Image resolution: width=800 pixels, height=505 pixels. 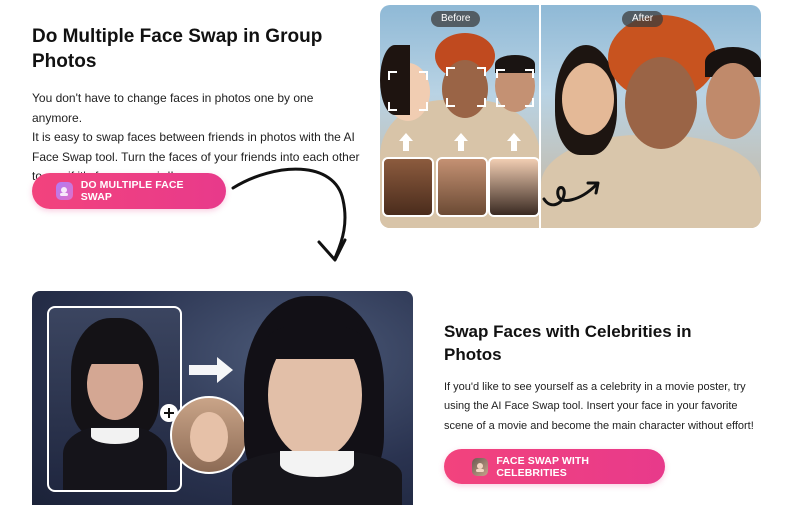 I want to click on celebrity-app-icon, so click(x=480, y=466).